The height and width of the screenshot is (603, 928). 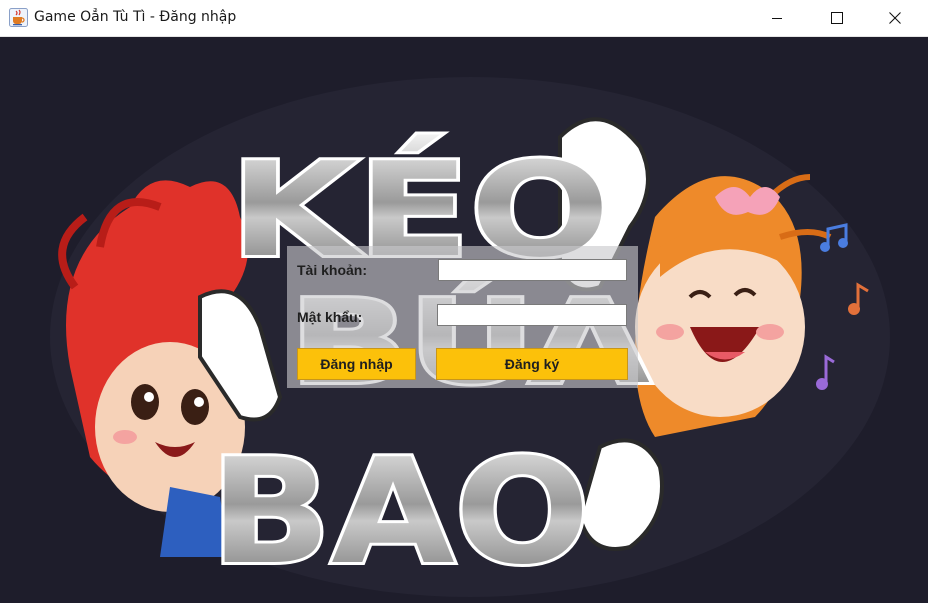 I want to click on maximize-icon, so click(x=837, y=18).